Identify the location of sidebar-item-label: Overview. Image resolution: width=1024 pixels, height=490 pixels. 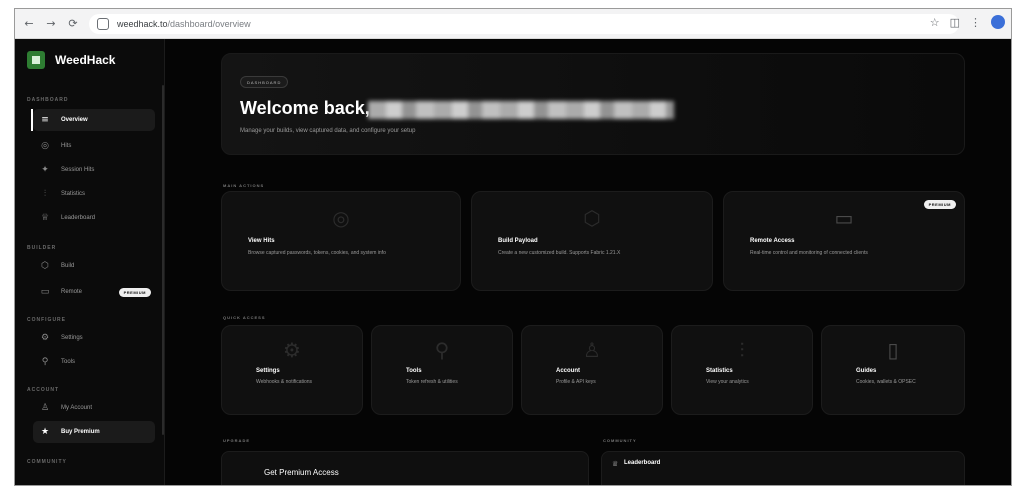
(74, 120).